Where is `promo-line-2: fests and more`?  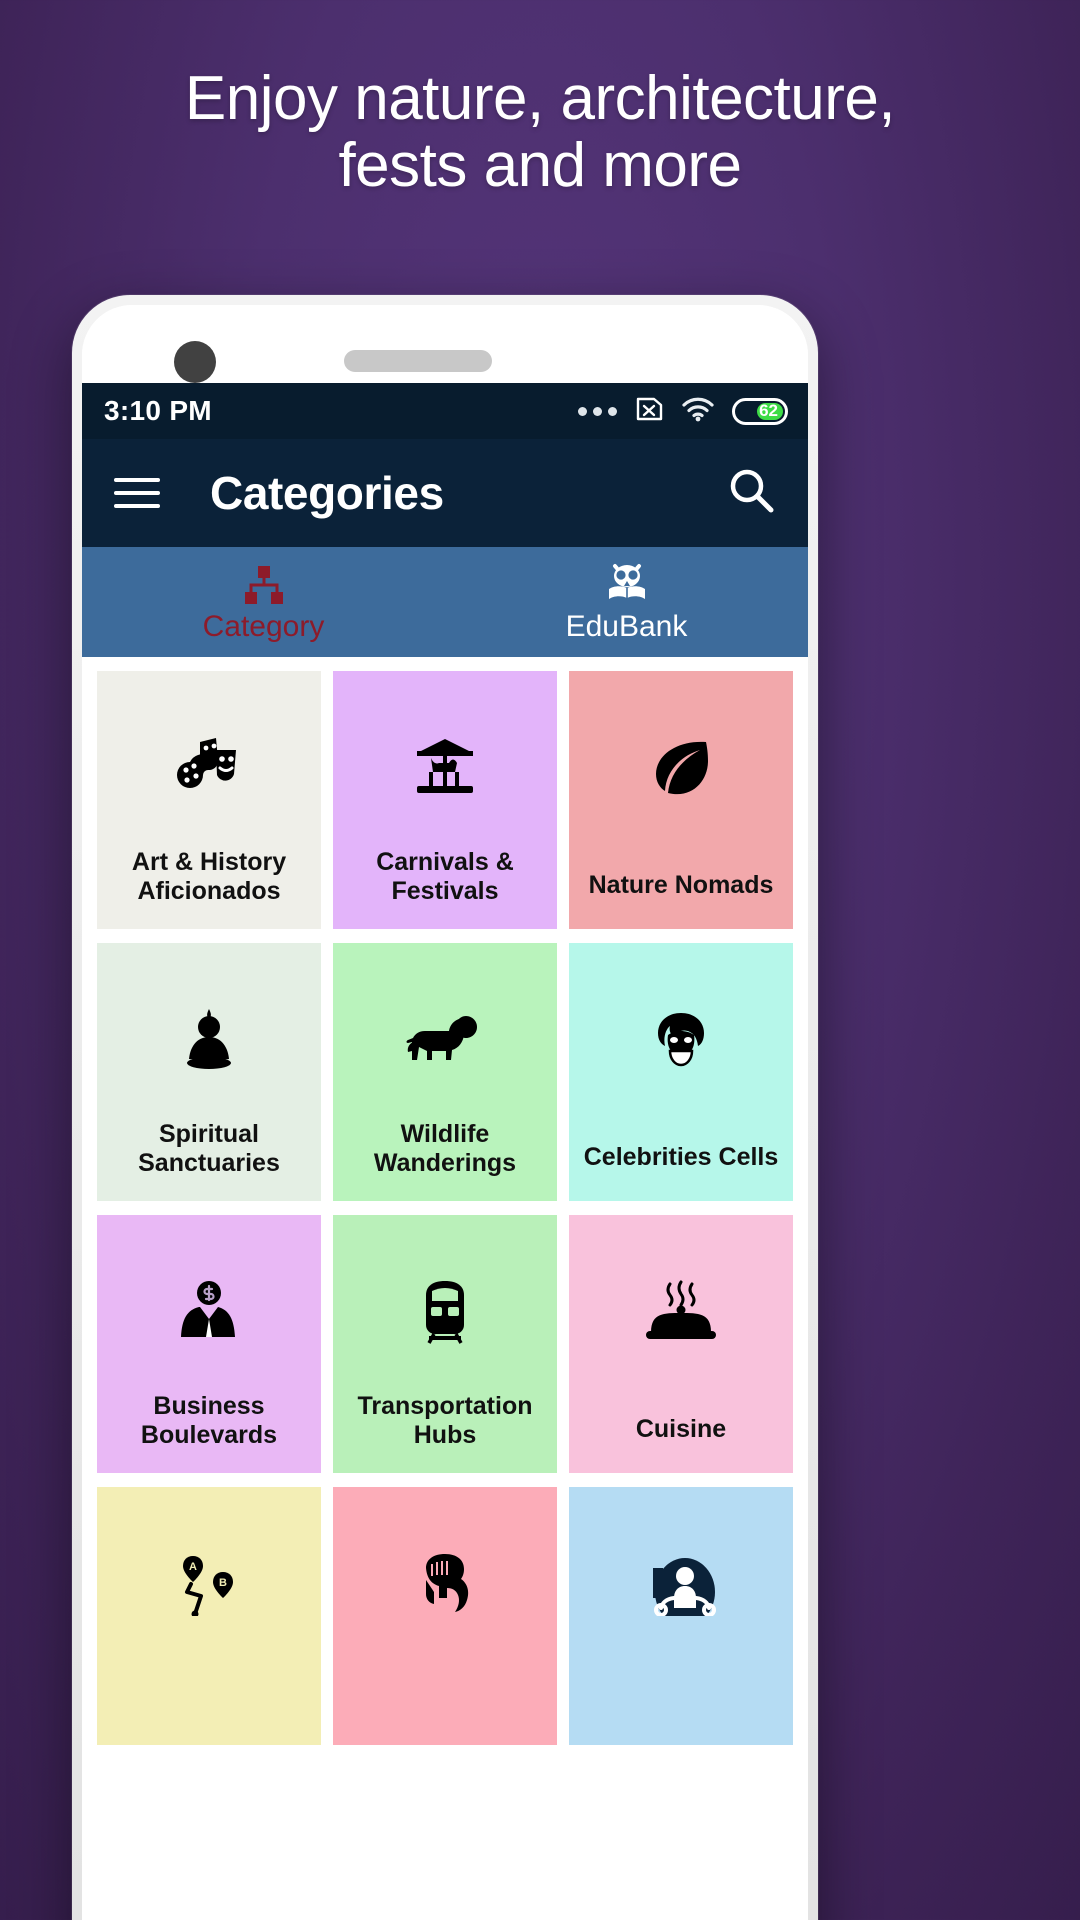
promo-line-2: fests and more is located at coordinates (540, 165).